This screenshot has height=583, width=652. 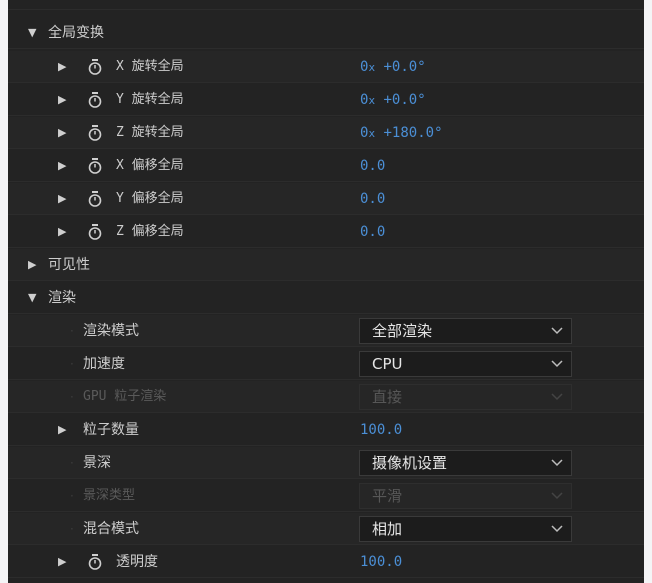 I want to click on property-label: 加速度, so click(x=104, y=364).